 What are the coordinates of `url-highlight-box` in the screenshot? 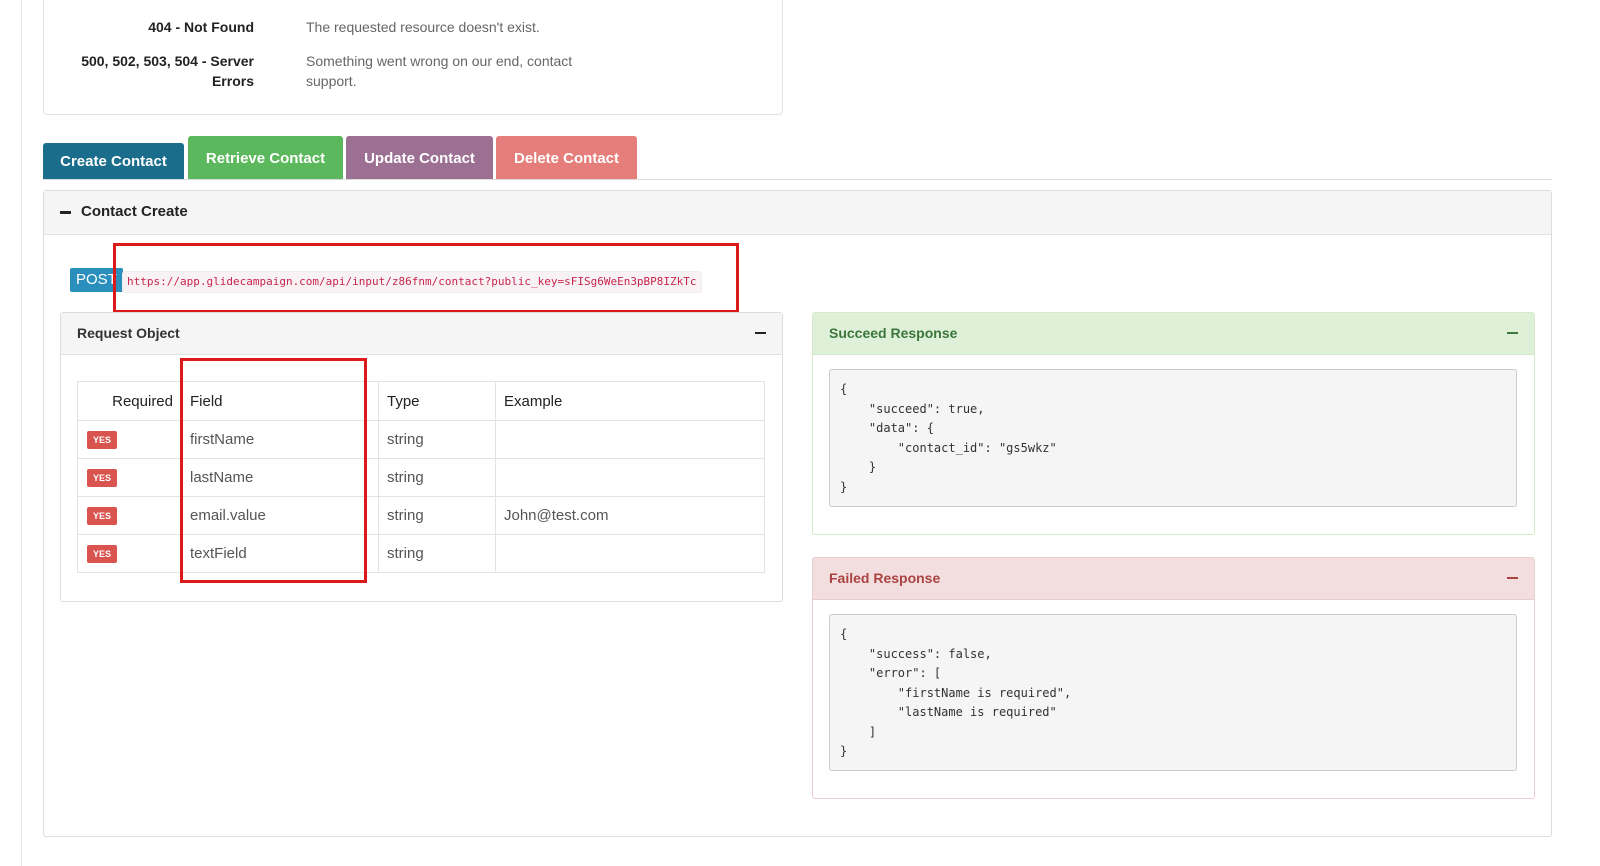 It's located at (426, 278).